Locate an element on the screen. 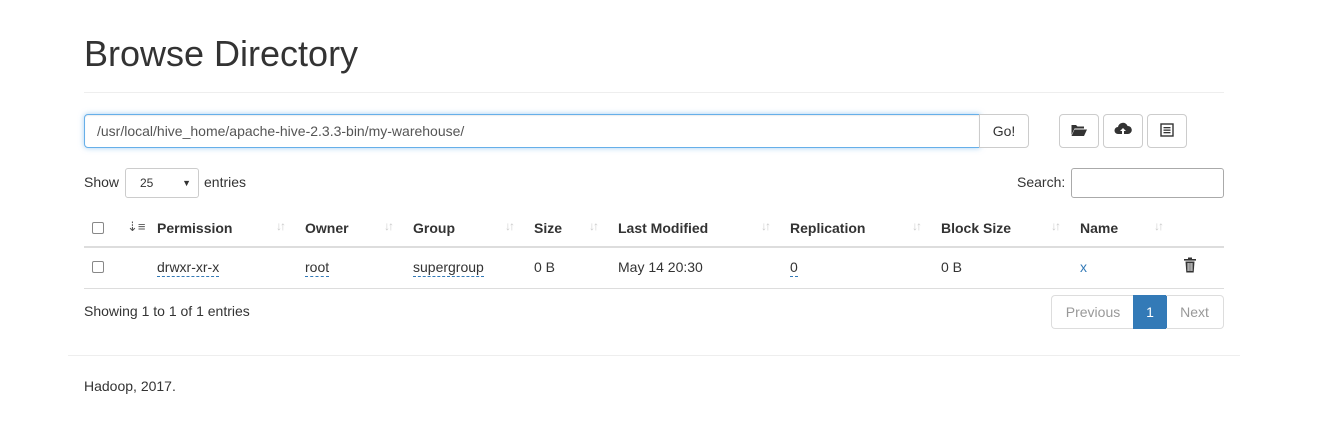 The width and height of the screenshot is (1337, 445). folder-open-icon is located at coordinates (1079, 131).